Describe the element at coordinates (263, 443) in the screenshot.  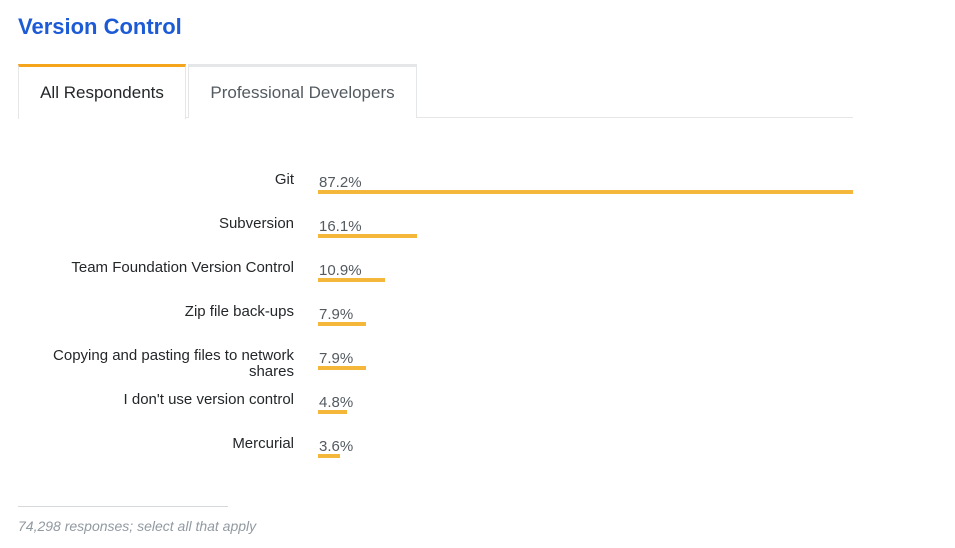
I see `category-label: Mercurial` at that location.